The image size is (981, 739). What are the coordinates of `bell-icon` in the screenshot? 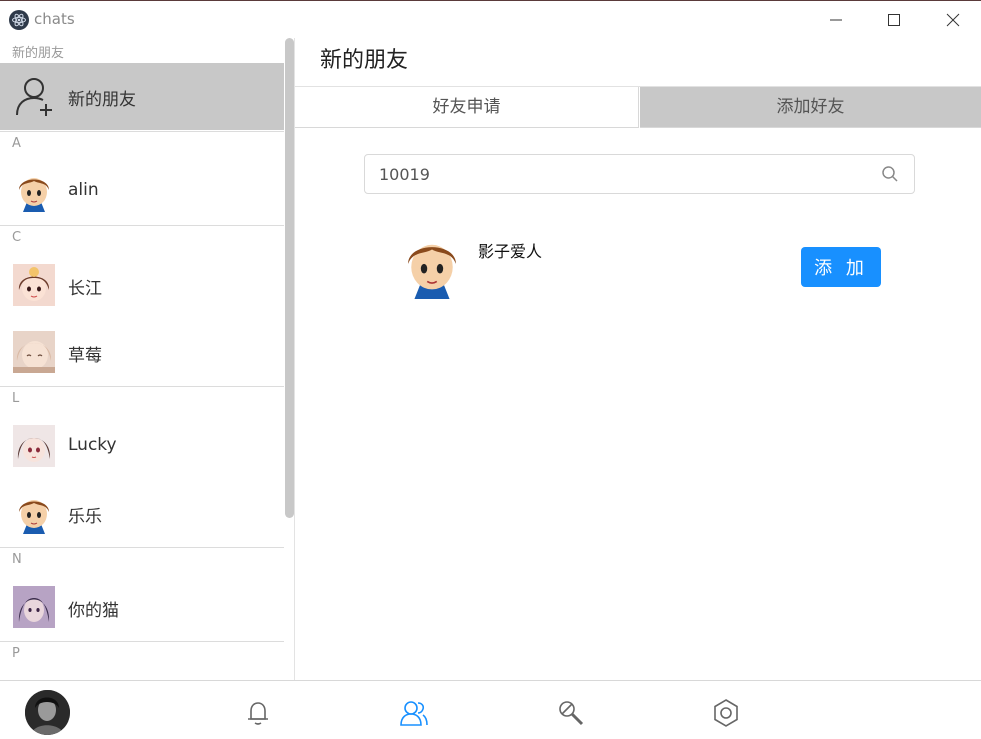 It's located at (258, 713).